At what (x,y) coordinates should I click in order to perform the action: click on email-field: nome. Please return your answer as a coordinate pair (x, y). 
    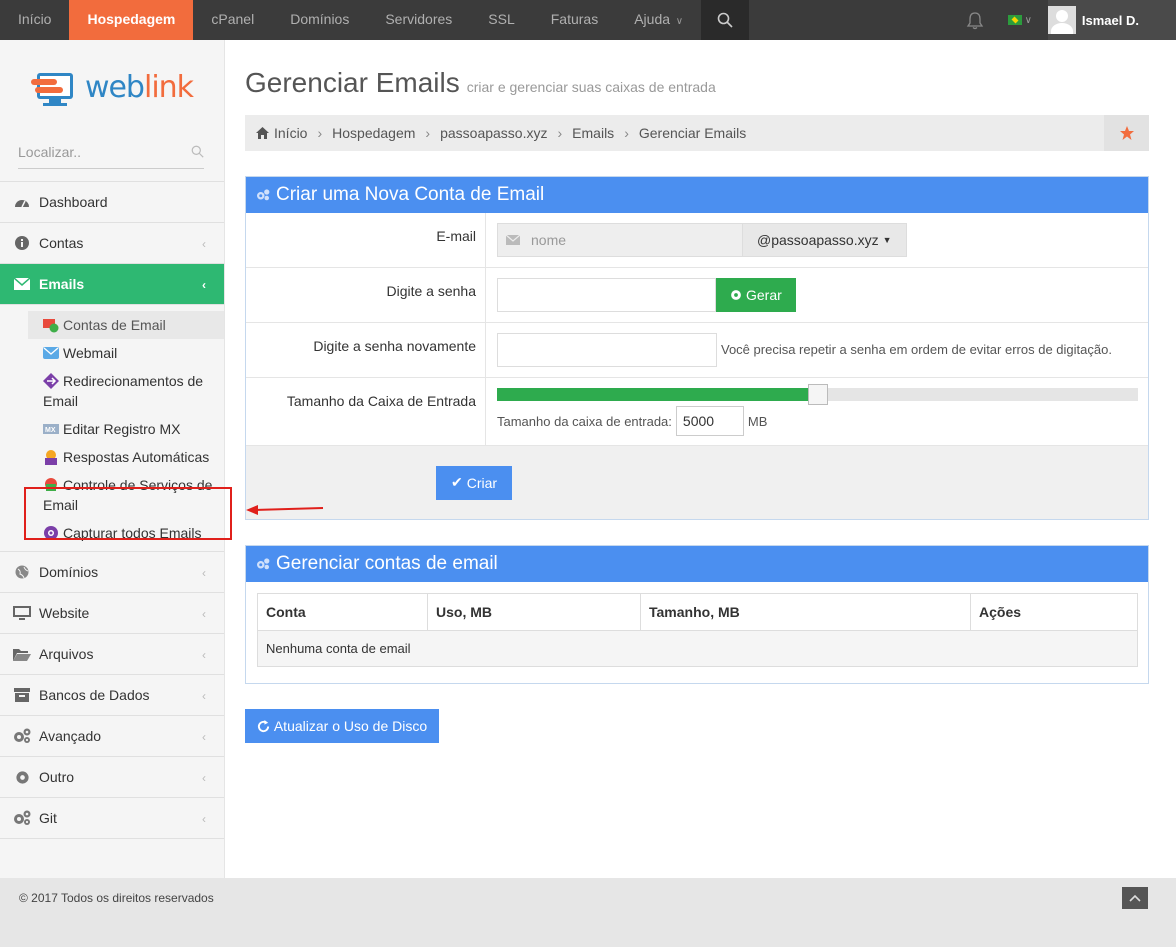
    Looking at the image, I should click on (635, 240).